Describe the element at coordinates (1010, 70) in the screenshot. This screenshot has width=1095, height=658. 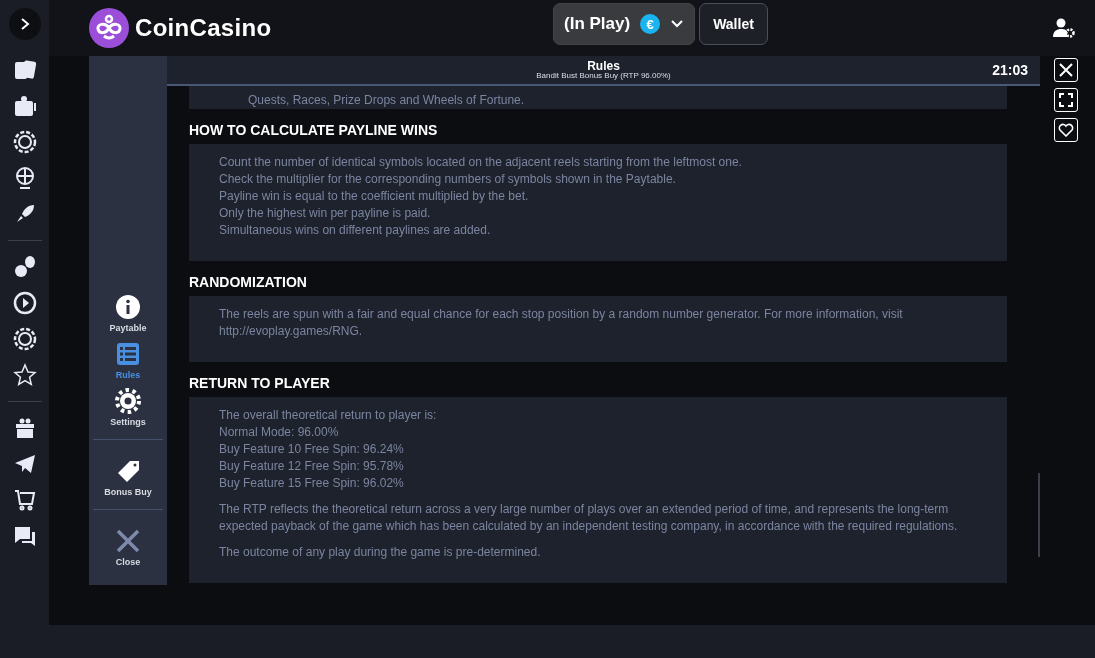
I see `clock: 21:03` at that location.